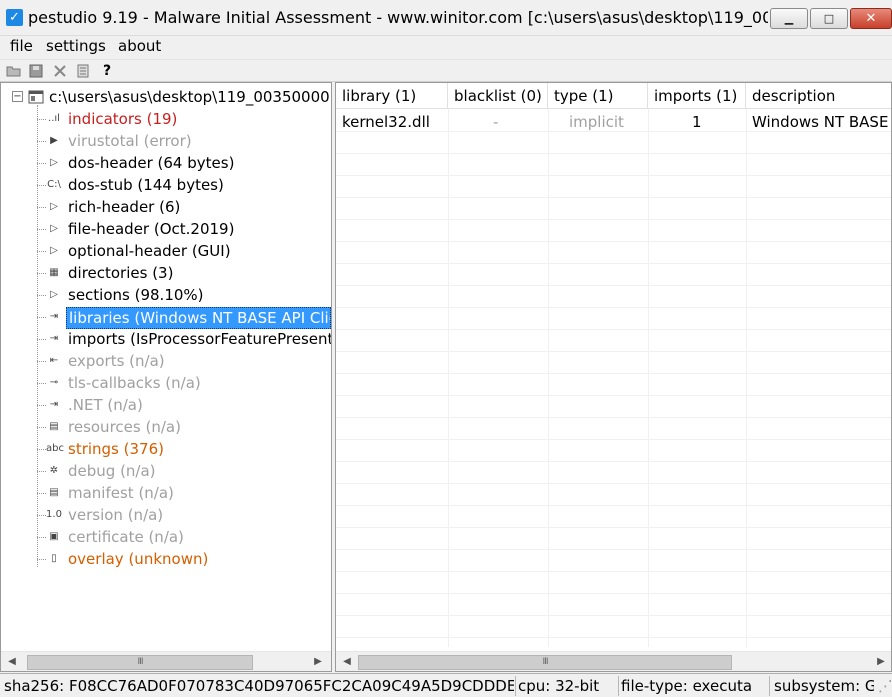  What do you see at coordinates (448, 378) in the screenshot?
I see `grid-column-line` at bounding box center [448, 378].